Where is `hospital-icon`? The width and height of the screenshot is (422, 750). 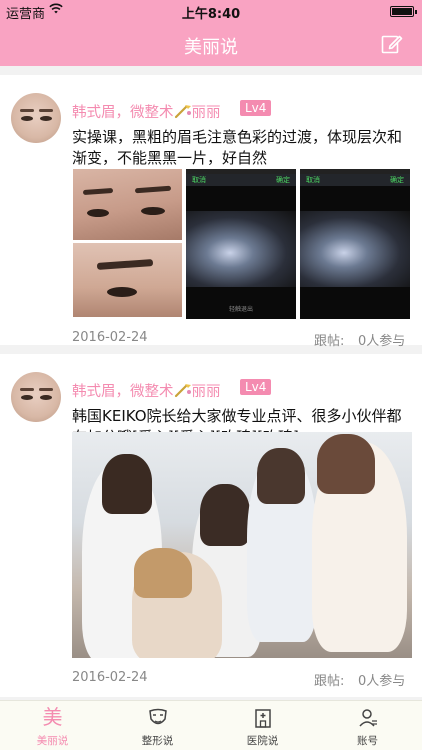
hospital-icon is located at coordinates (262, 718).